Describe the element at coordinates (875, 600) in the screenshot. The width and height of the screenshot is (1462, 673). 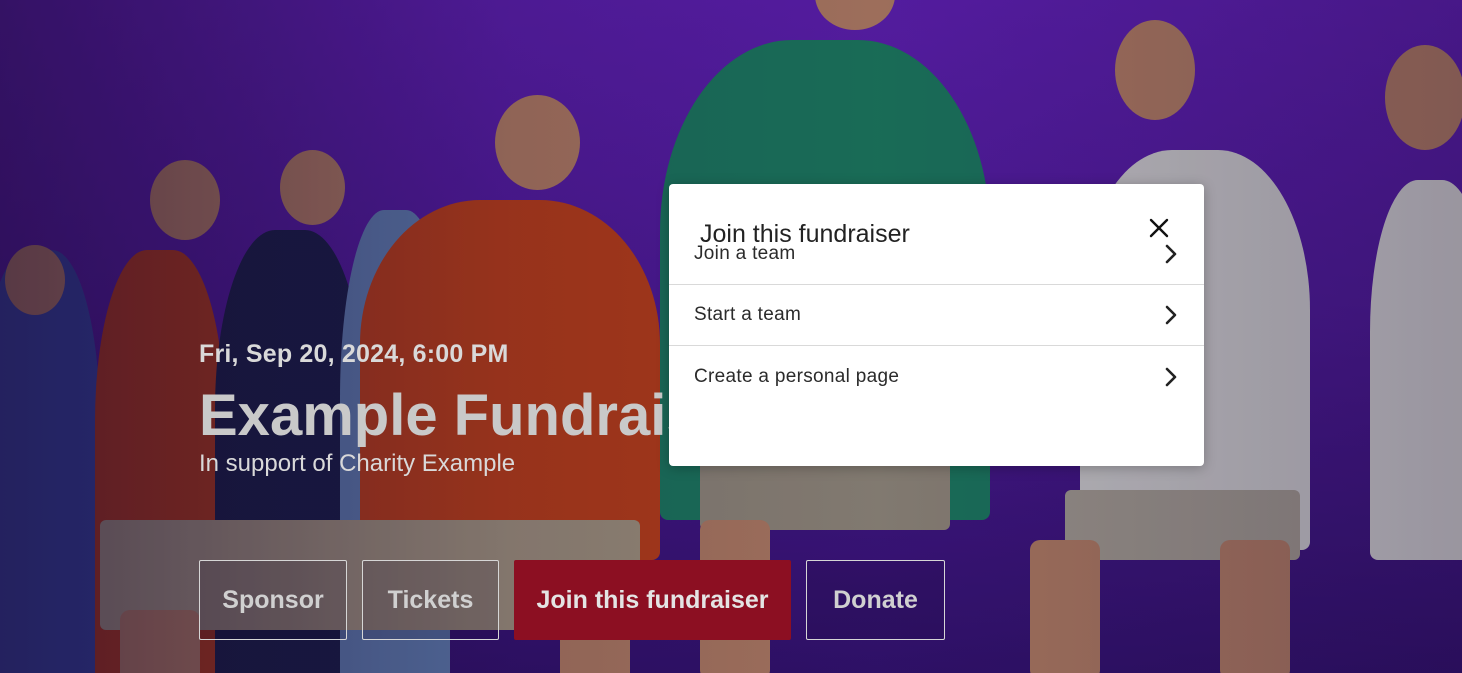
I see `donate-button: Donate` at that location.